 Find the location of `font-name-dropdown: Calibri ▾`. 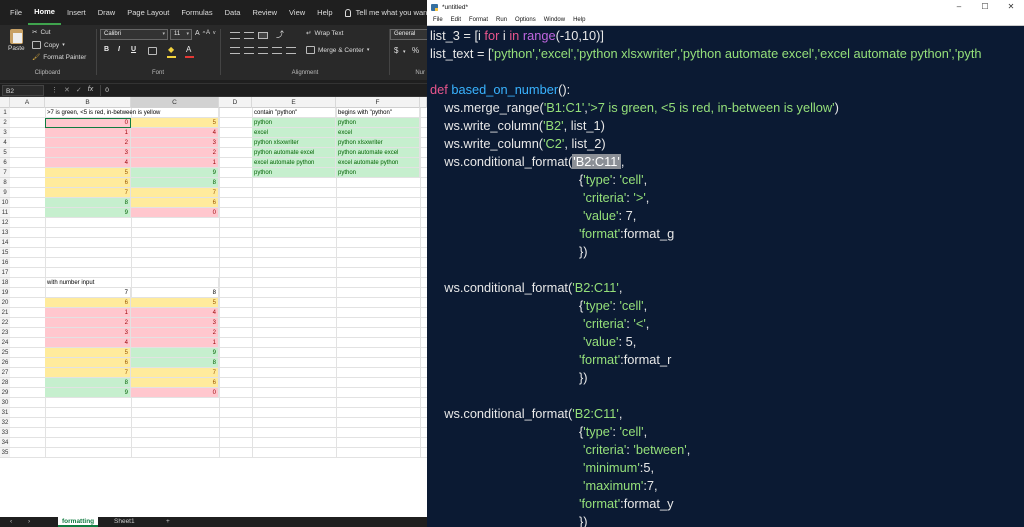

font-name-dropdown: Calibri ▾ is located at coordinates (134, 34).